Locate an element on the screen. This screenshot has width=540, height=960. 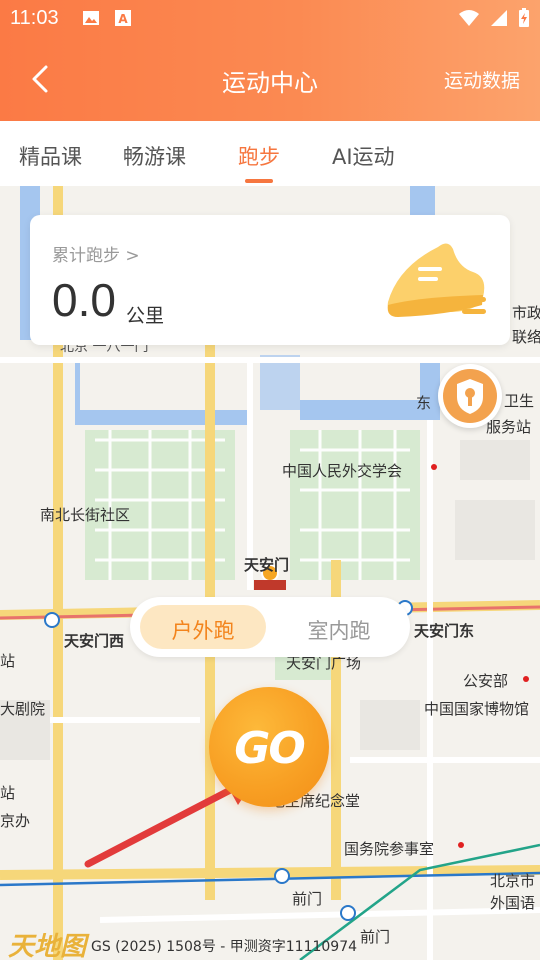
distance-value: 0.0 is located at coordinates (84, 300).